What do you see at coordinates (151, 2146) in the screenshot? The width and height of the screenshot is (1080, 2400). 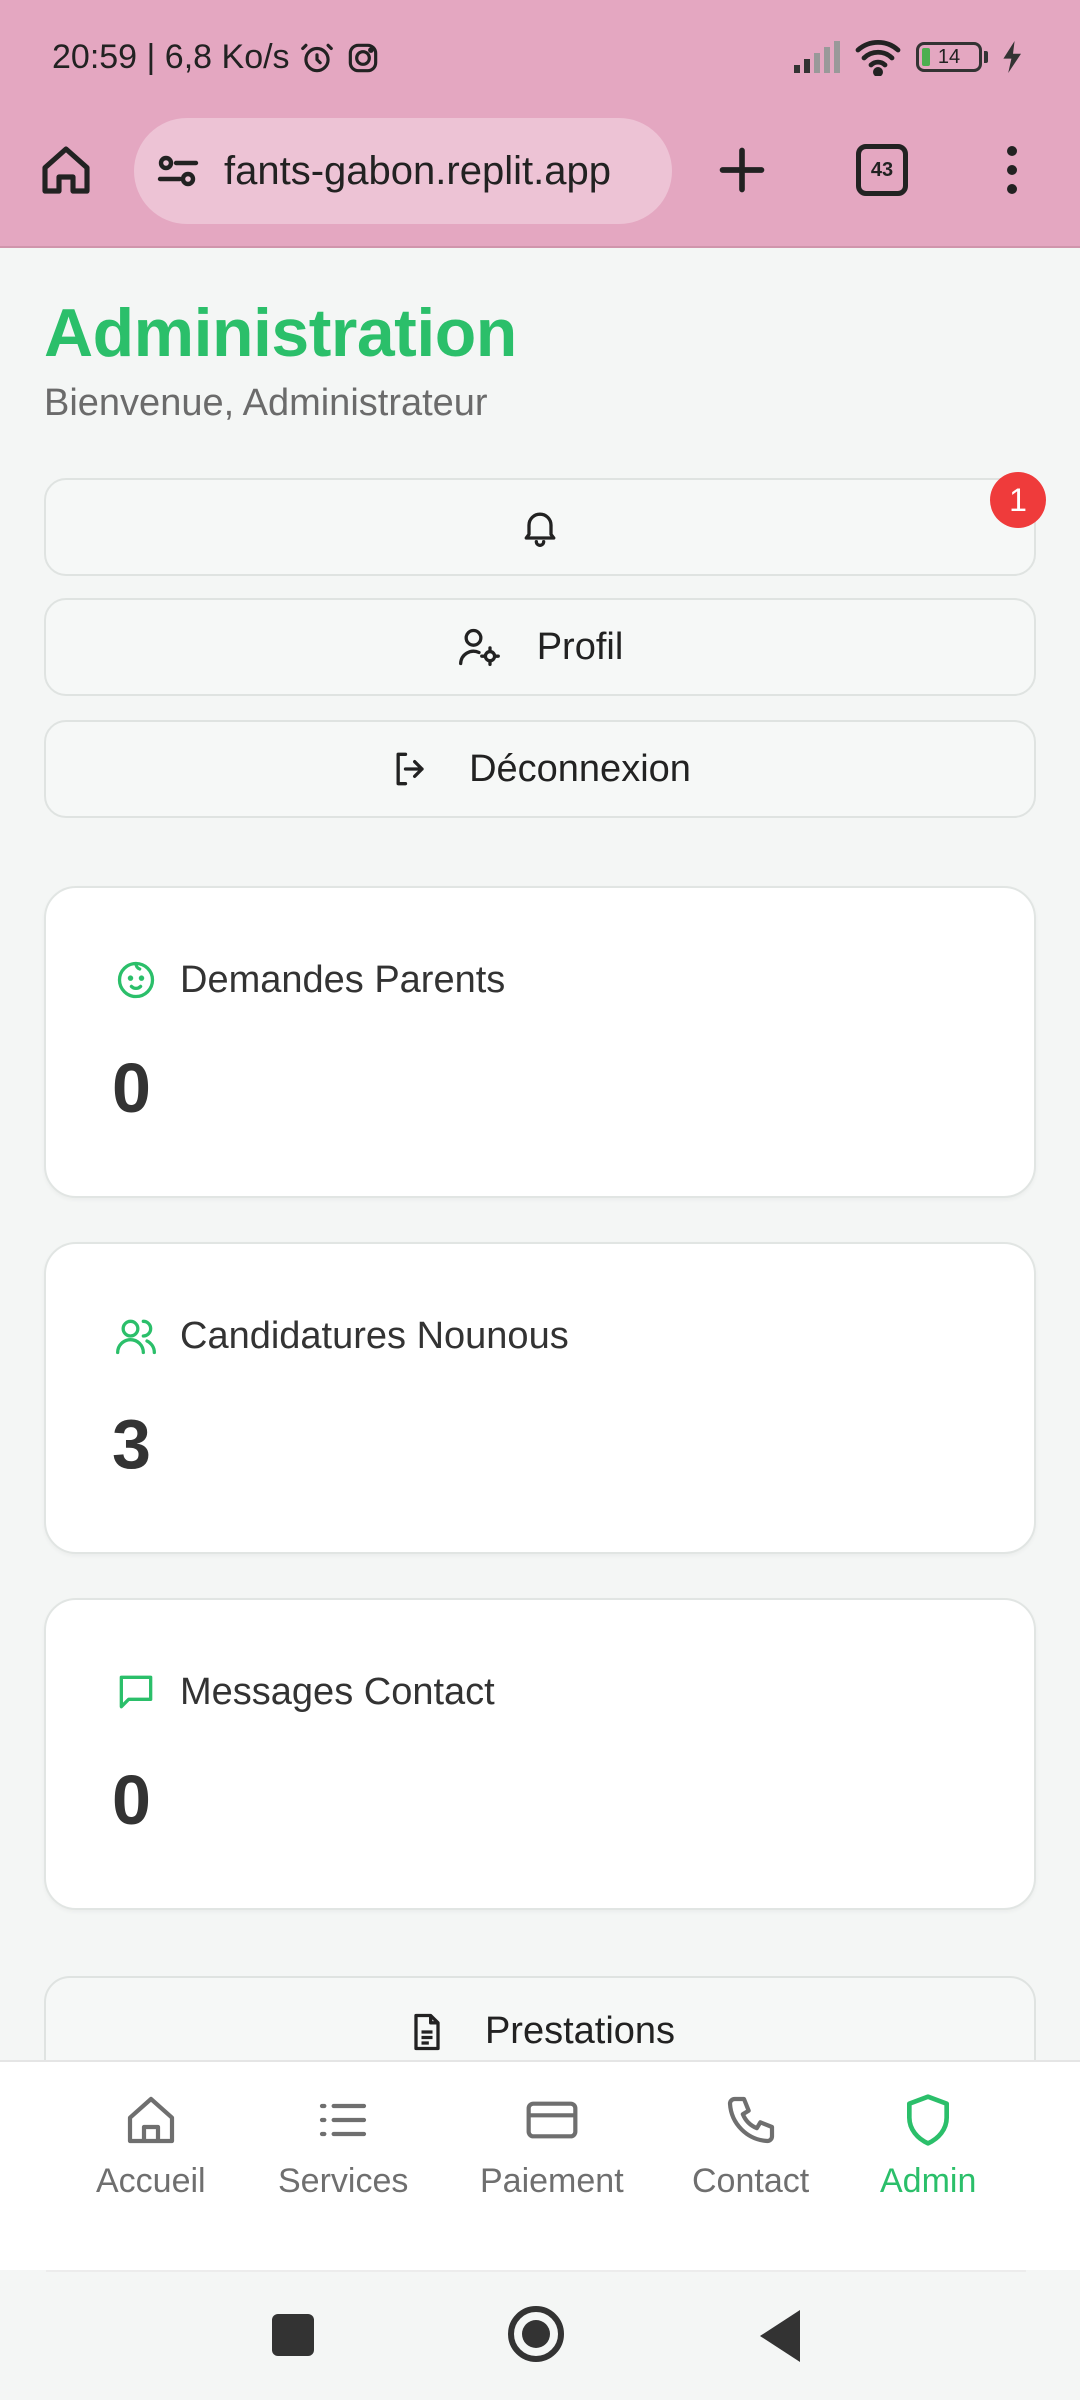 I see `nav-item-accueil: Accueil` at bounding box center [151, 2146].